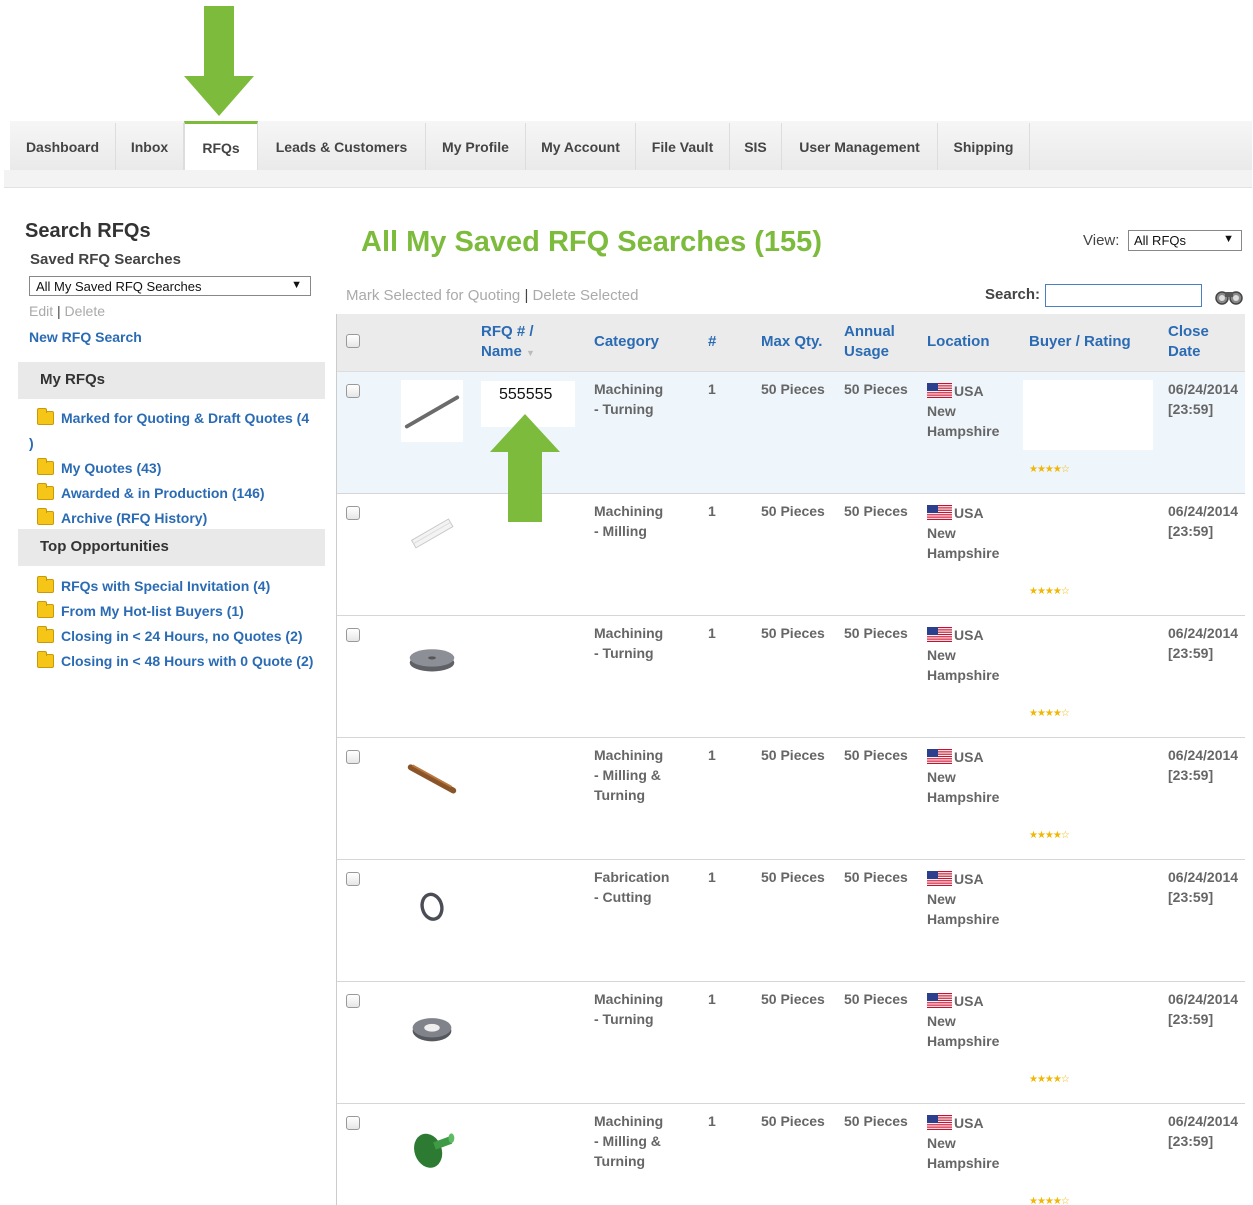 This screenshot has height=1205, width=1253. Describe the element at coordinates (963, 919) in the screenshot. I see `state-line2: Hampshire` at that location.